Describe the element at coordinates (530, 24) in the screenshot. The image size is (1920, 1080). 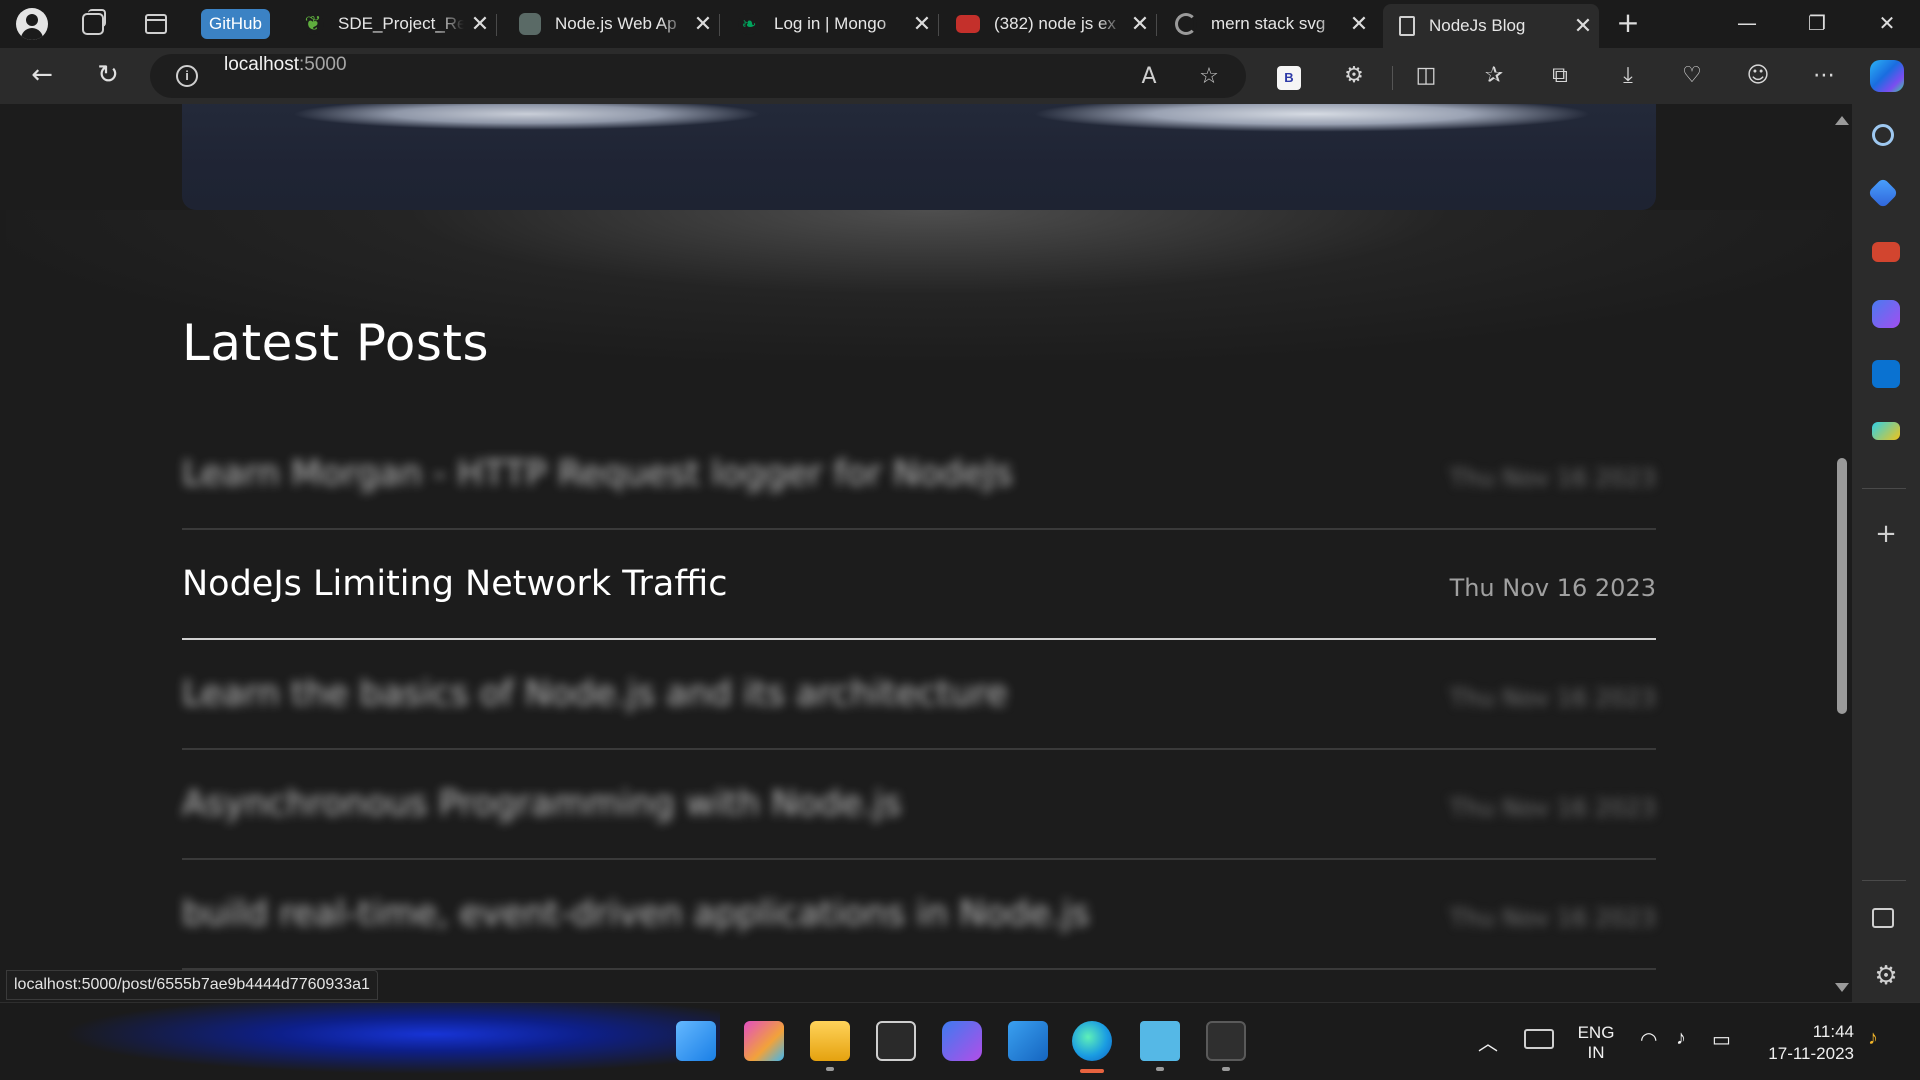
I see `openai-icon` at that location.